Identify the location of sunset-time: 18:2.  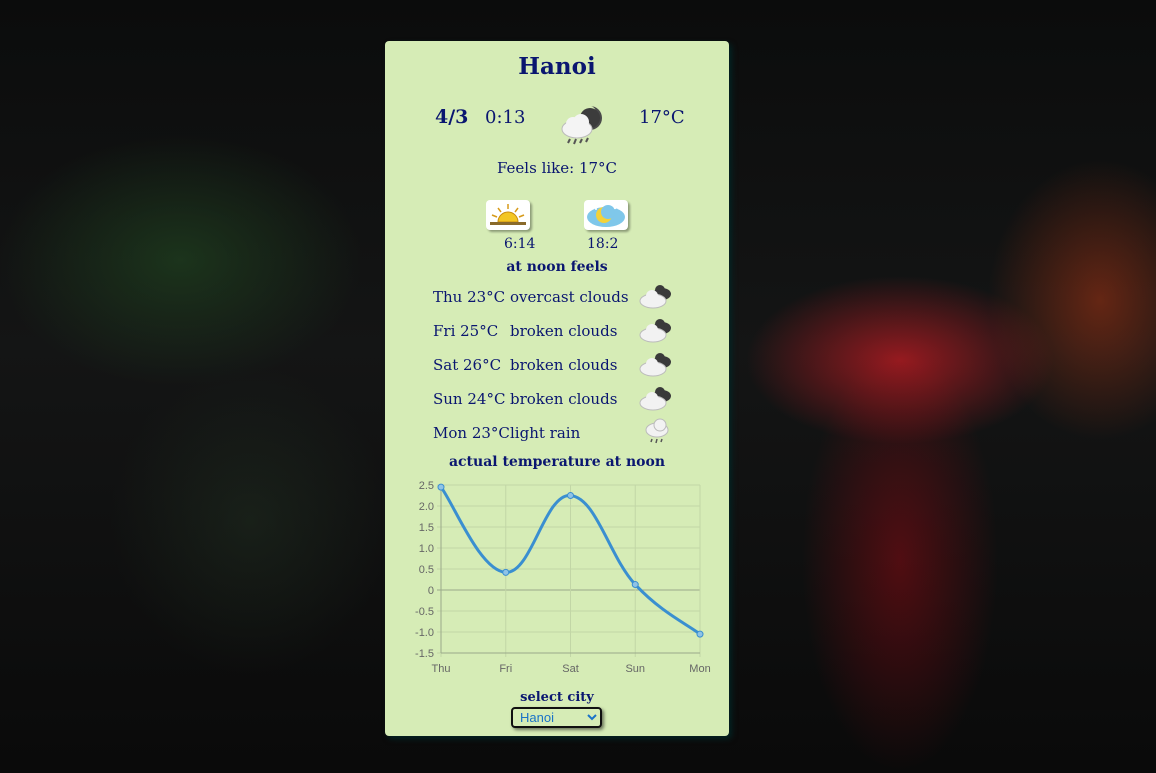
(603, 244).